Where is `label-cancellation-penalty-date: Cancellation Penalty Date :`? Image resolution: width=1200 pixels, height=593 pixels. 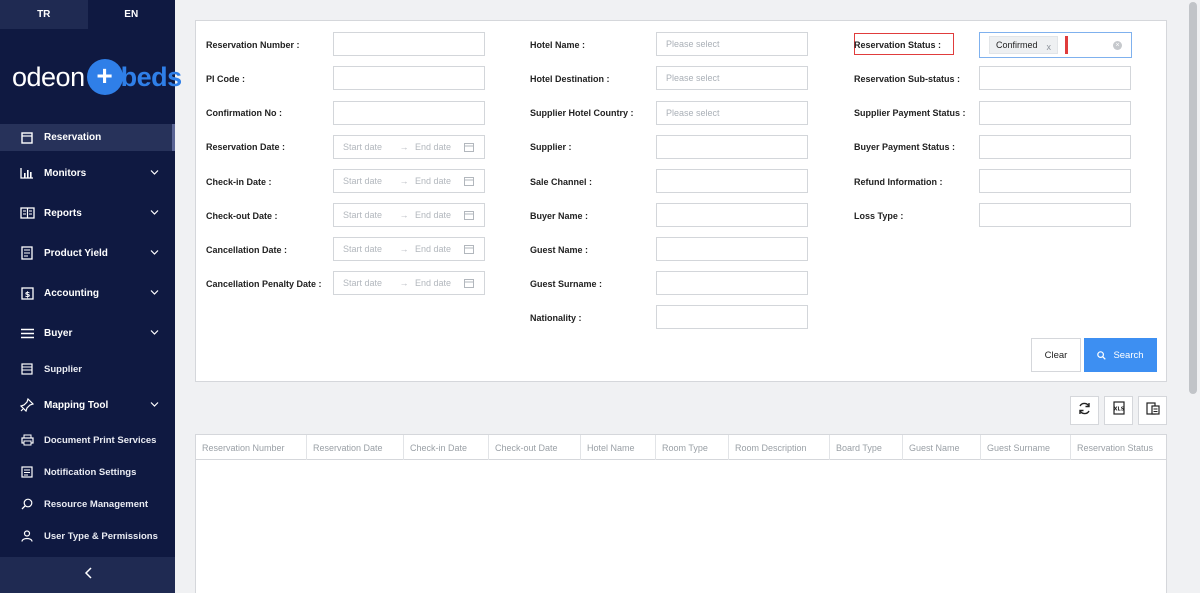 label-cancellation-penalty-date: Cancellation Penalty Date : is located at coordinates (264, 284).